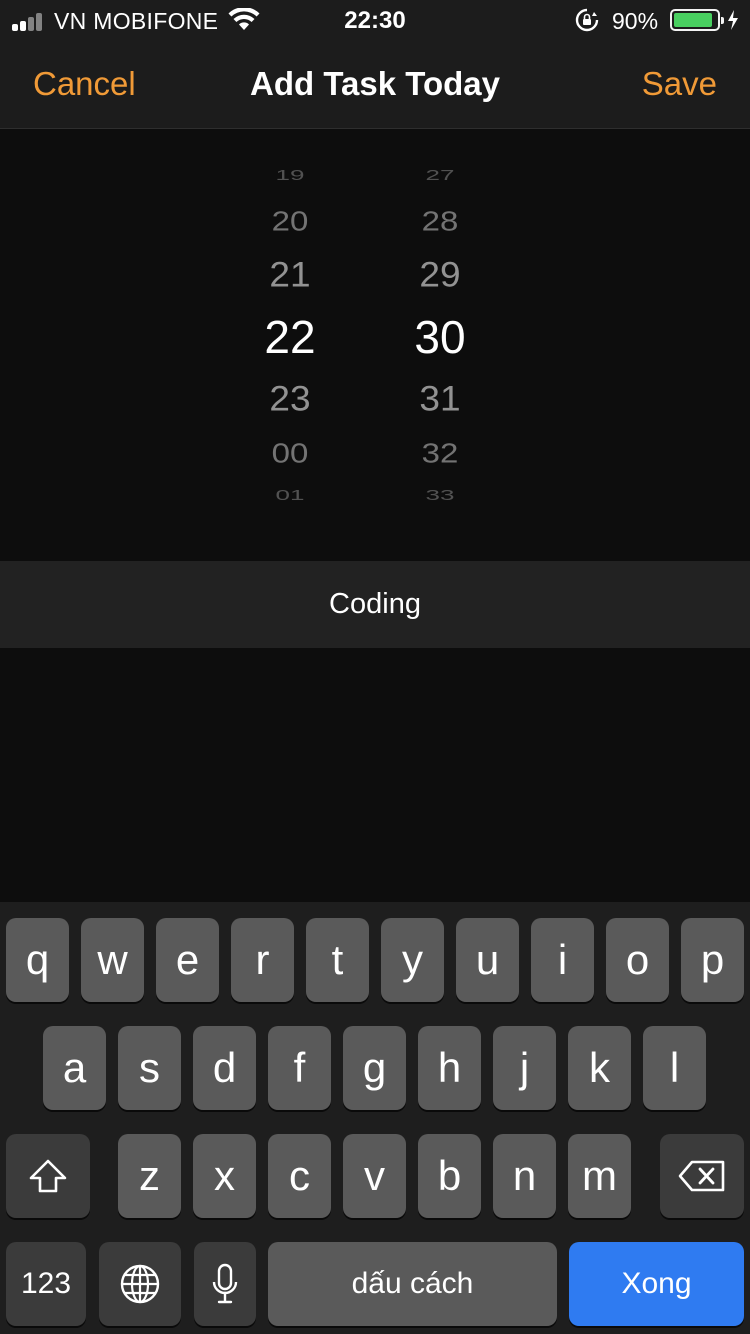 This screenshot has height=1334, width=750. I want to click on save-button: Save, so click(679, 84).